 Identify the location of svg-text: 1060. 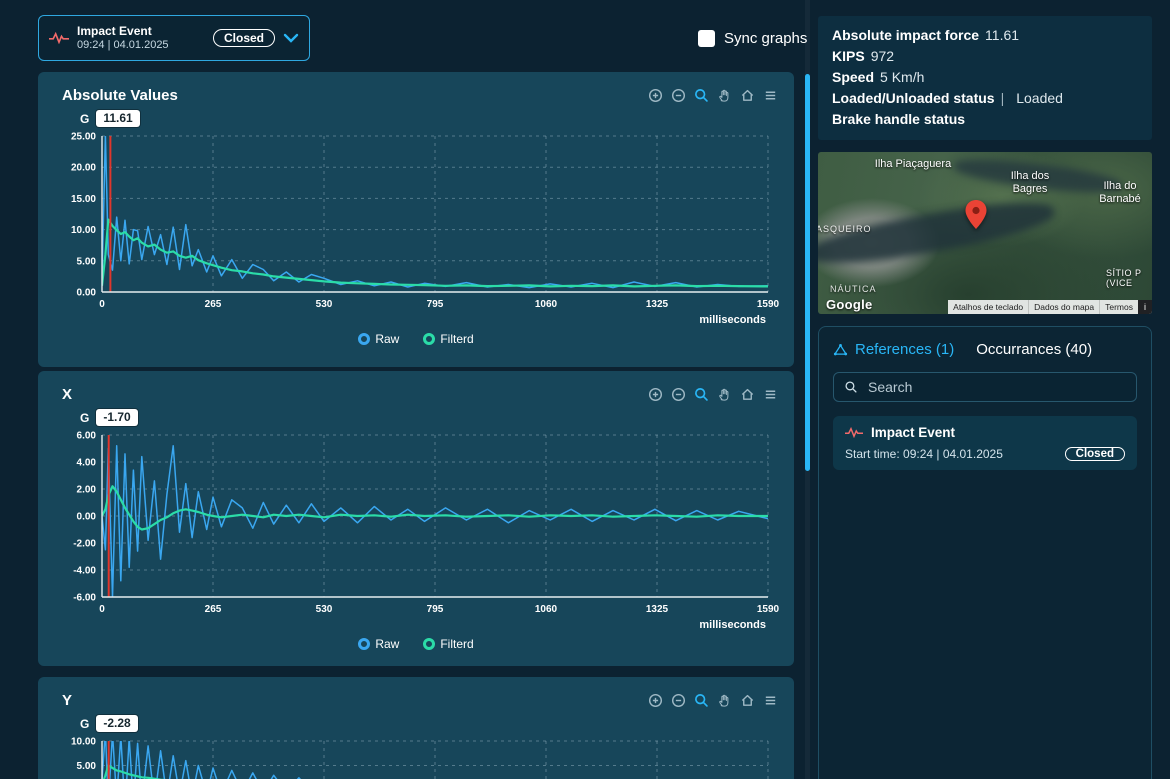
(546, 609).